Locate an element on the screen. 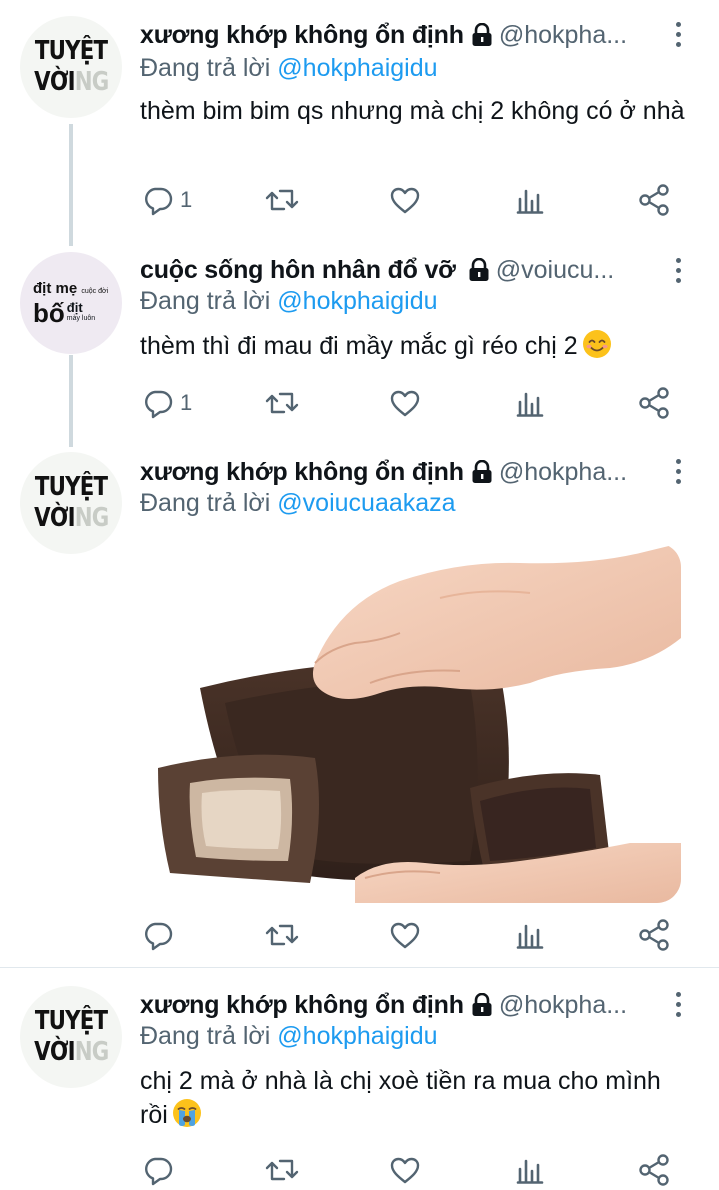 This screenshot has height=1190, width=719. crying-face-emoji is located at coordinates (186, 1113).